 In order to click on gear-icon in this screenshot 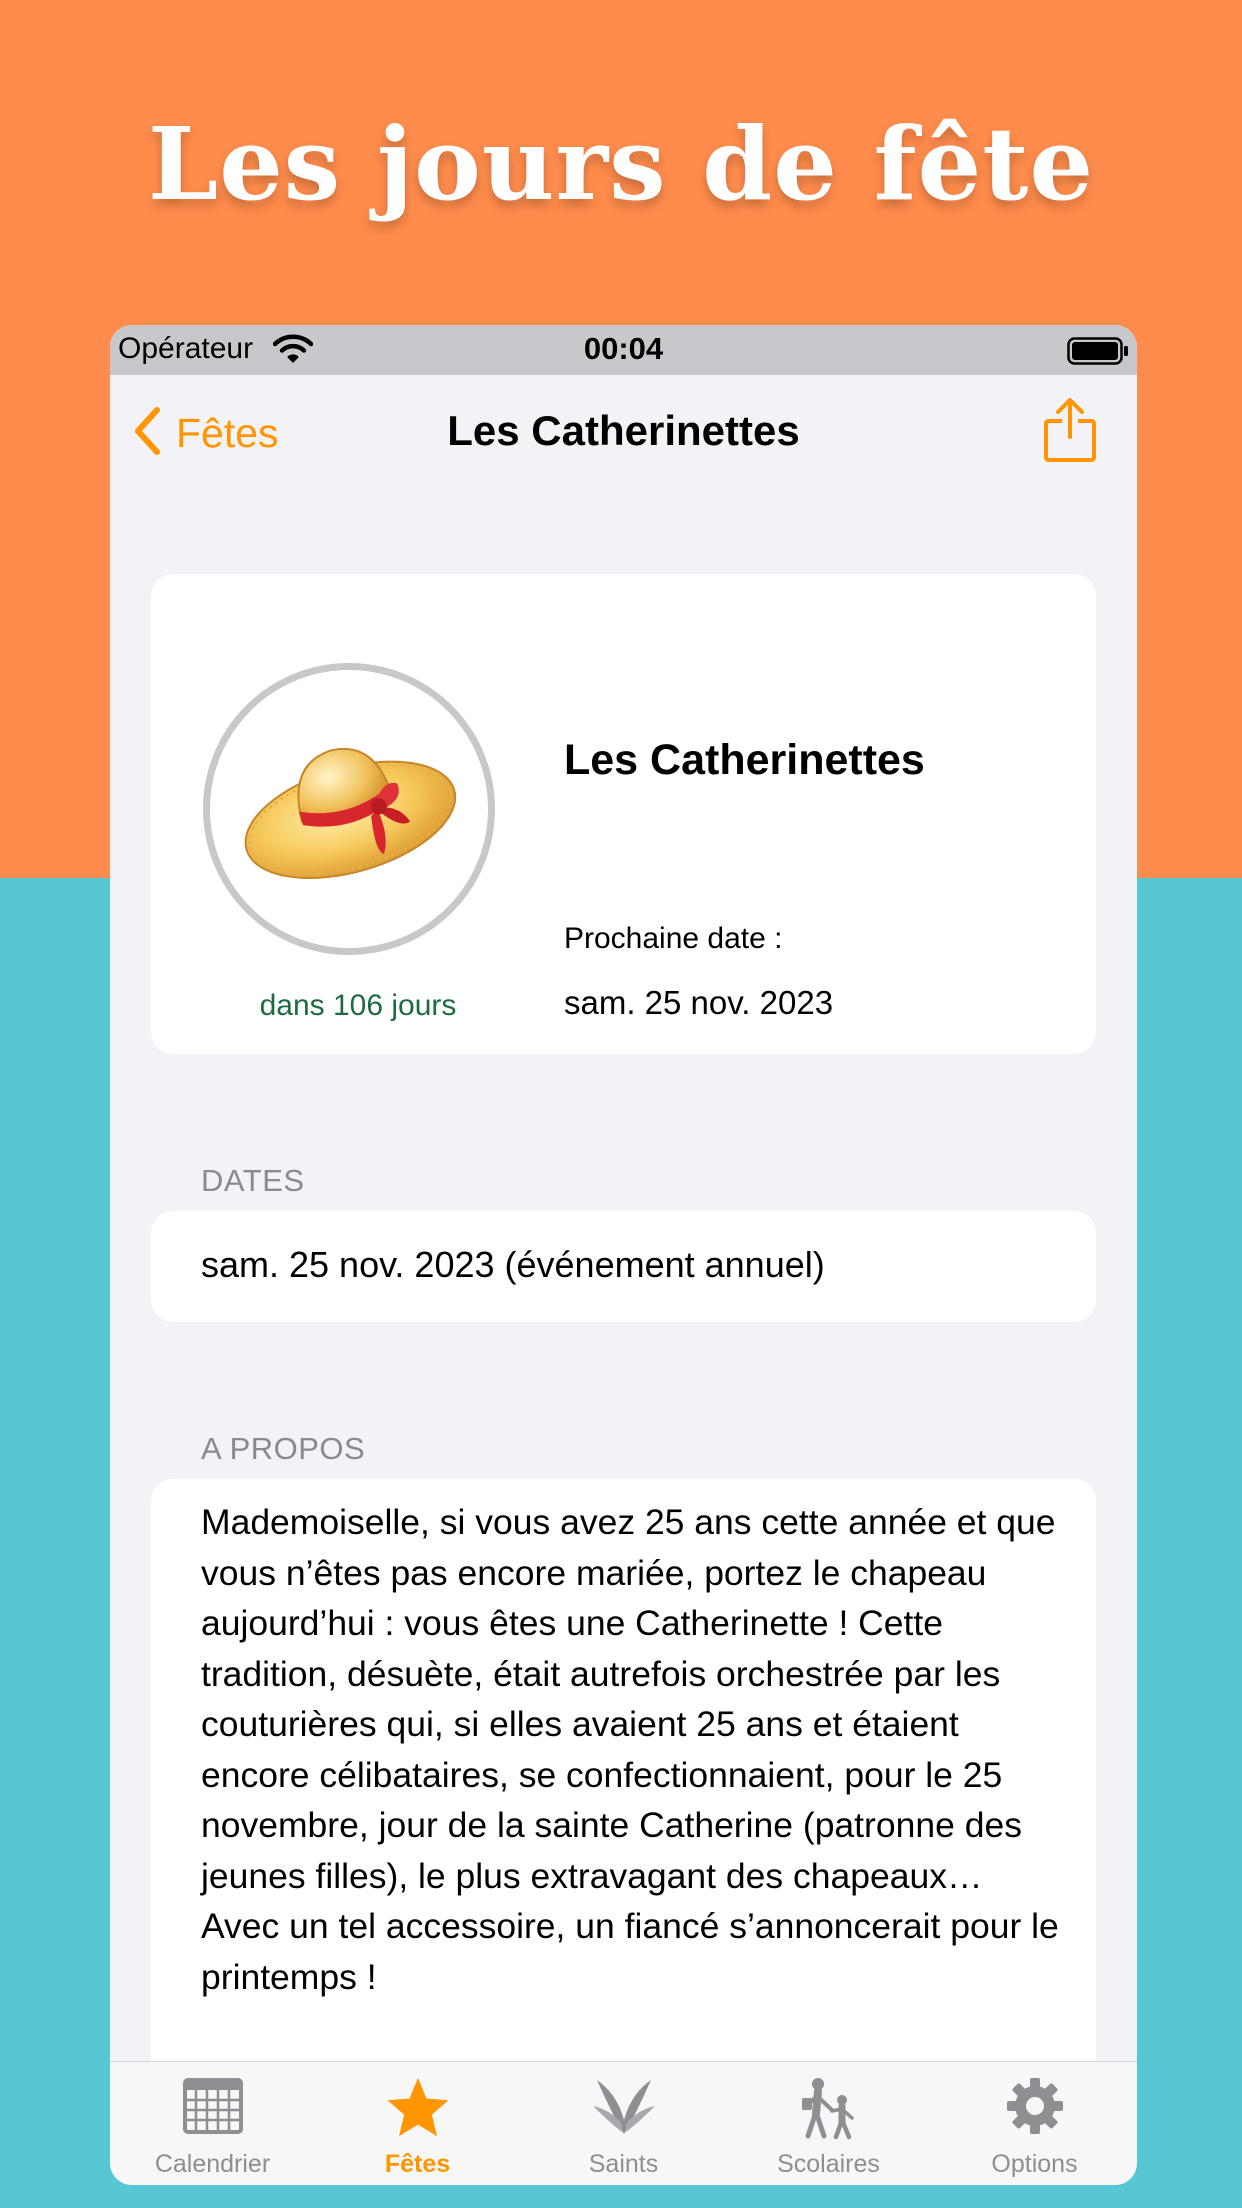, I will do `click(1034, 2109)`.